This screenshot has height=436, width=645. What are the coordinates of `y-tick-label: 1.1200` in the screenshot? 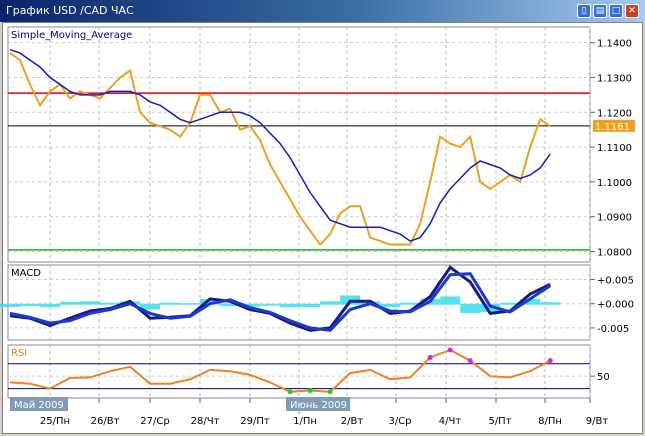 It's located at (614, 113).